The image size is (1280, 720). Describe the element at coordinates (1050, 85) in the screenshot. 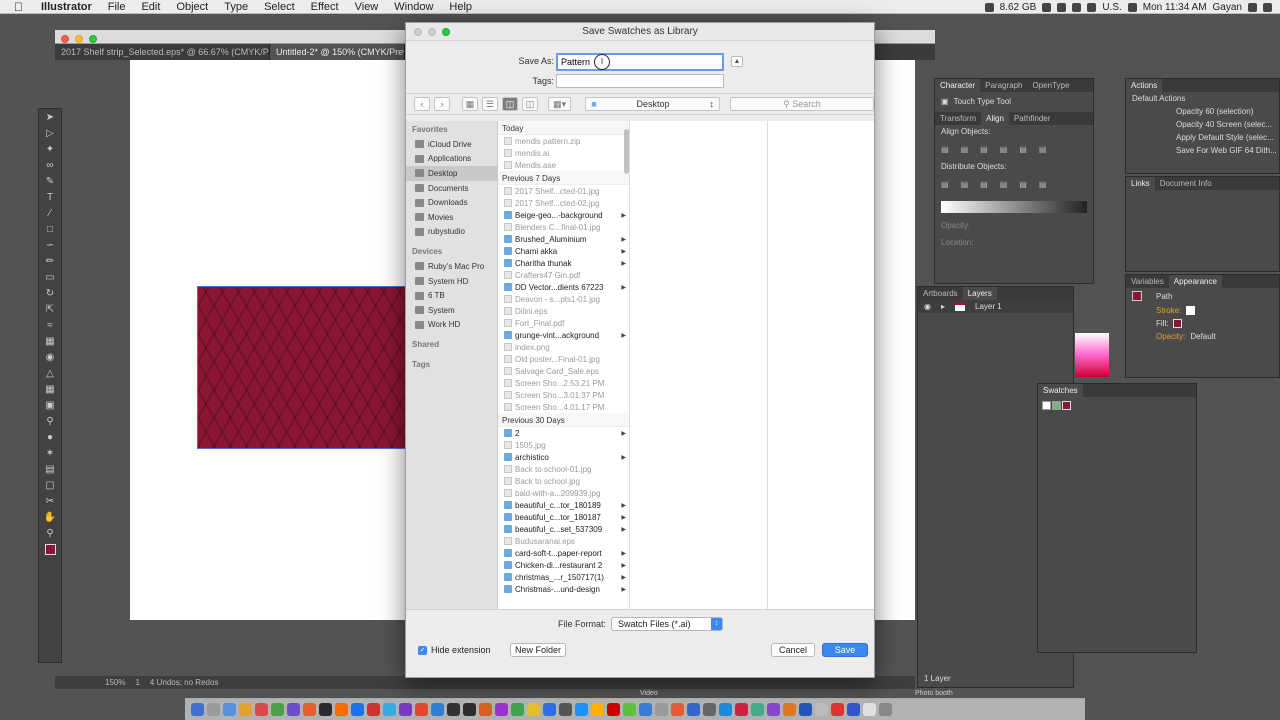

I see `tab-opentype: OpenType` at that location.